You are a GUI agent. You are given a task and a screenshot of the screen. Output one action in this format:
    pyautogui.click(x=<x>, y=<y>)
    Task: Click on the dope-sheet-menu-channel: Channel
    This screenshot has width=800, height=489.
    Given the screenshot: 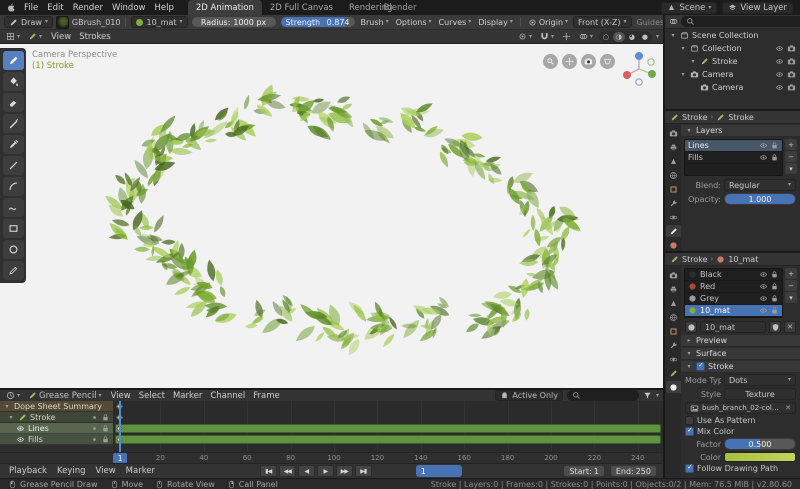 What is the action you would take?
    pyautogui.click(x=227, y=396)
    